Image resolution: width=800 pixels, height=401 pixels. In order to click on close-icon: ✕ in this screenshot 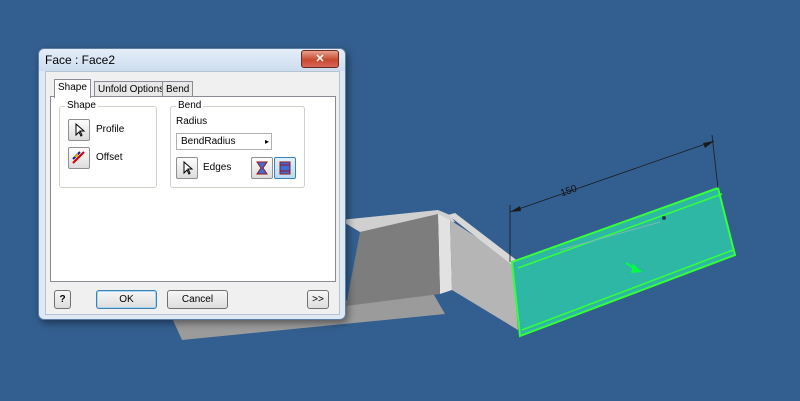, I will do `click(320, 59)`.